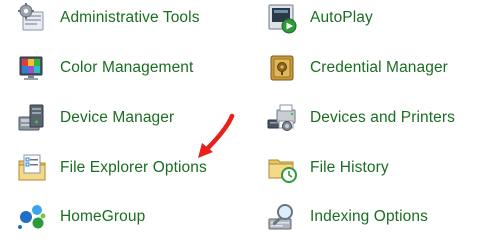 The image size is (502, 242). I want to click on control-panel-item-file-history: File History, so click(327, 168).